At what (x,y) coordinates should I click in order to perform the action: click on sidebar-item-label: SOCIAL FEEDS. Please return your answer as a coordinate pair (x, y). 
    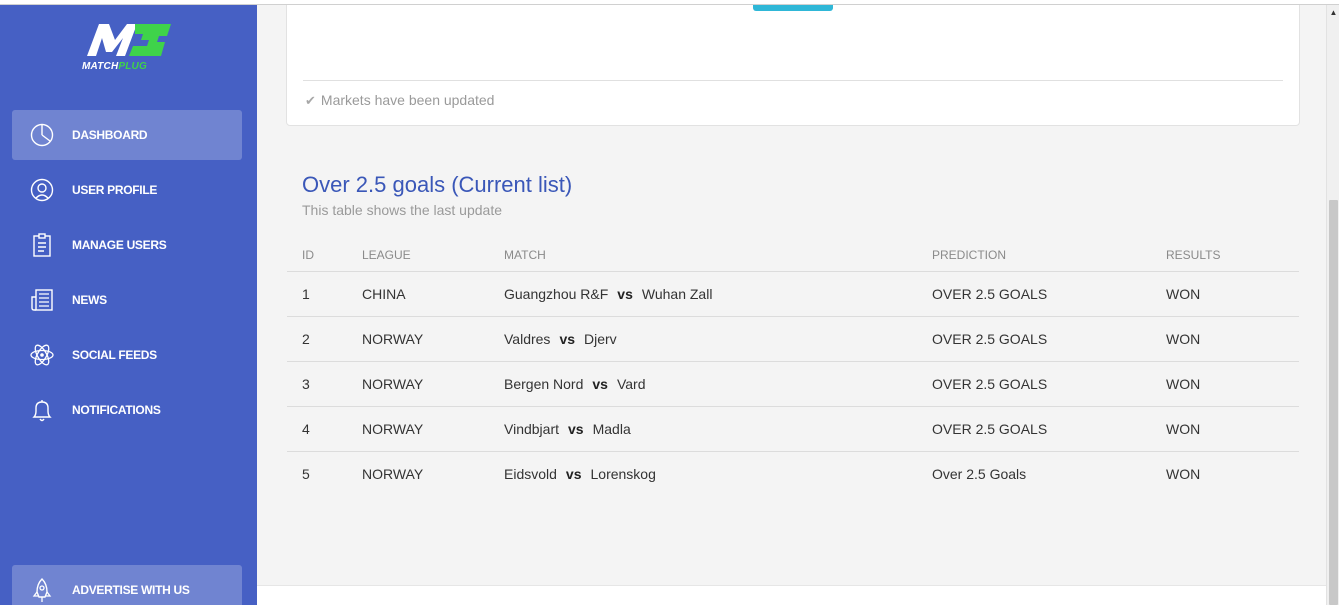
    Looking at the image, I should click on (114, 355).